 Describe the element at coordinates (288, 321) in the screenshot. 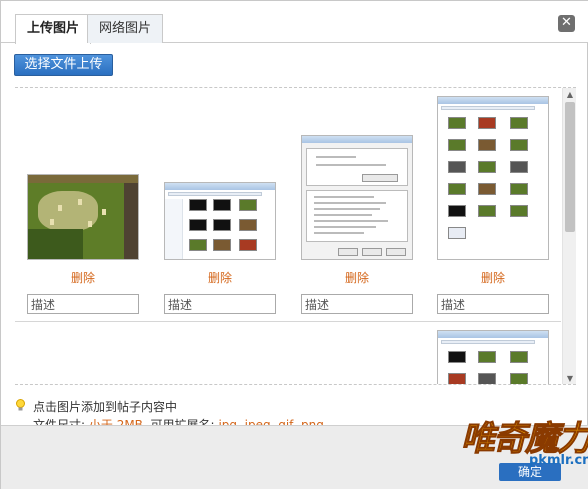

I see `row-divider` at that location.